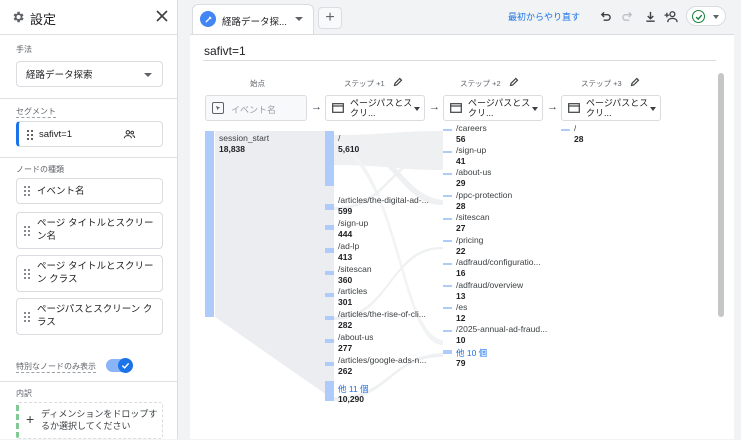 Image resolution: width=741 pixels, height=440 pixels. Describe the element at coordinates (484, 195) in the screenshot. I see `step2-node-label: /ppc-protection` at that location.